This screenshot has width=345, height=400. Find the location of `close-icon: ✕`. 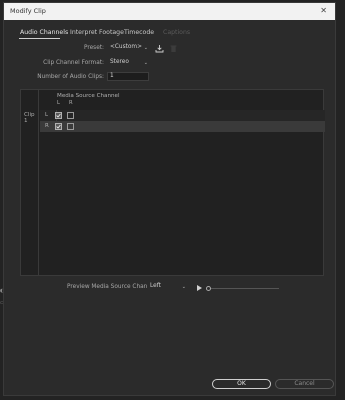

close-icon: ✕ is located at coordinates (323, 11).